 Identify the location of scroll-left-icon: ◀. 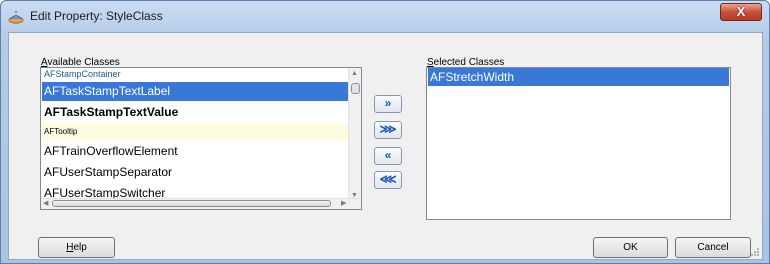
(45, 203).